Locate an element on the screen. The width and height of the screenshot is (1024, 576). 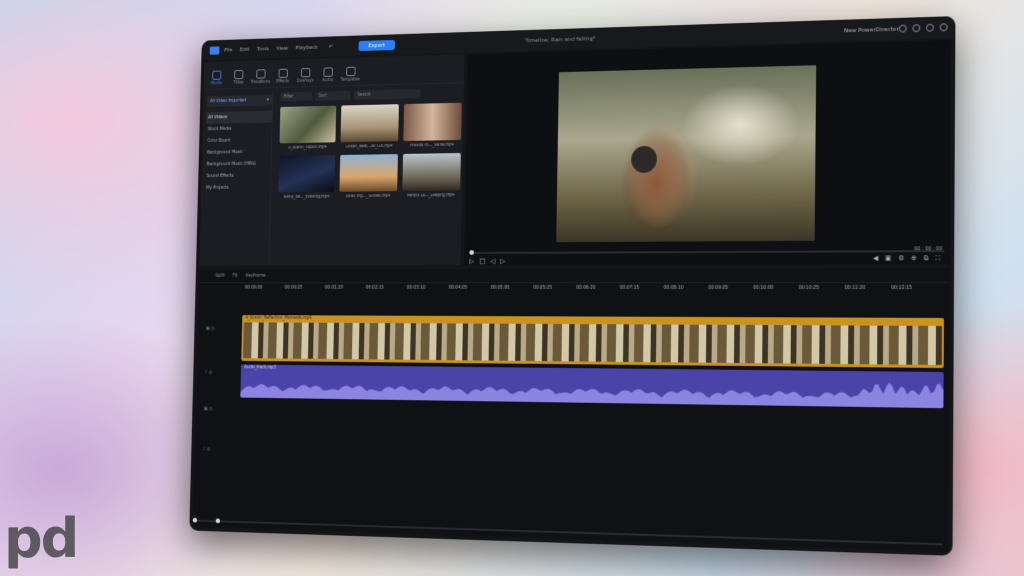
overlay-icon is located at coordinates (305, 73).